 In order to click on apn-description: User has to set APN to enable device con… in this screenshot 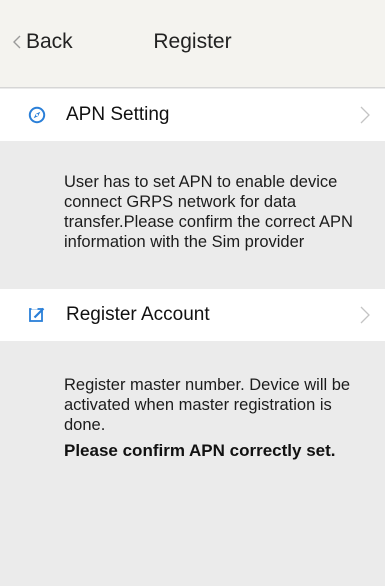, I will do `click(208, 212)`.